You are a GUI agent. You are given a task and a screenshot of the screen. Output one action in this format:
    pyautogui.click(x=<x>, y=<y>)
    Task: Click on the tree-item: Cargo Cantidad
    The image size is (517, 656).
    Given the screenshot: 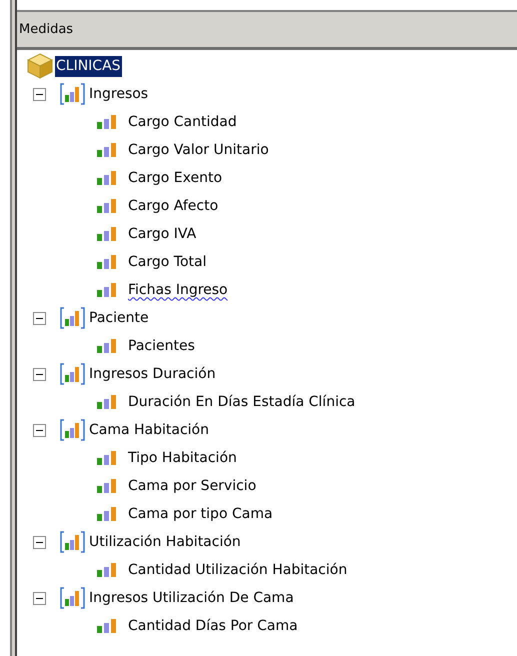 What is the action you would take?
    pyautogui.click(x=182, y=122)
    